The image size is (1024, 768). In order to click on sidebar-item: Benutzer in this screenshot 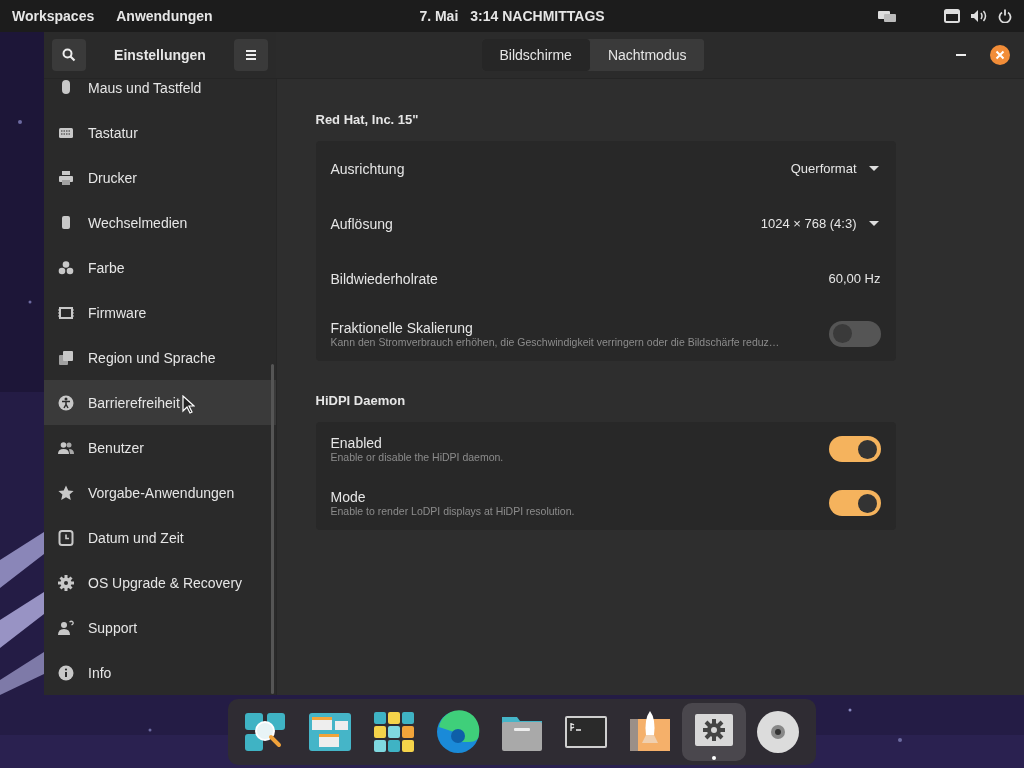, I will do `click(160, 447)`.